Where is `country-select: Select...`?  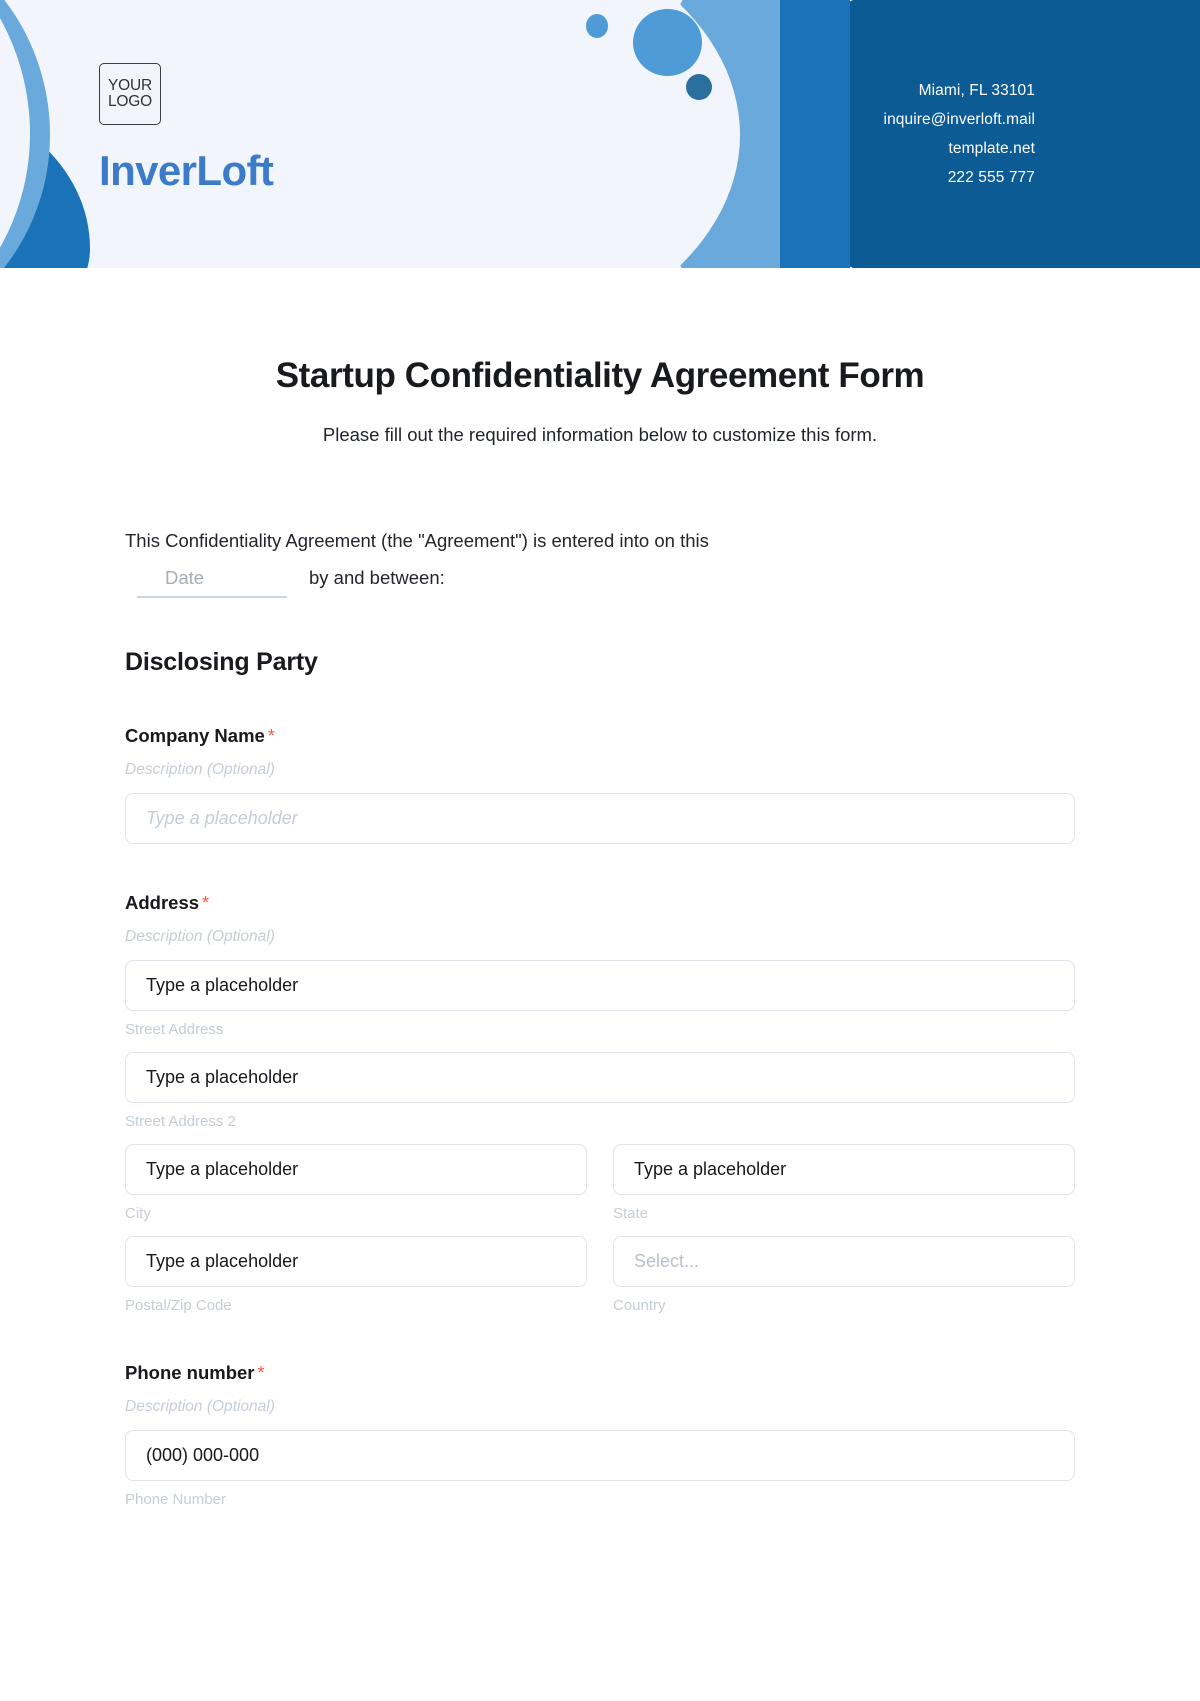
country-select: Select... is located at coordinates (844, 1261).